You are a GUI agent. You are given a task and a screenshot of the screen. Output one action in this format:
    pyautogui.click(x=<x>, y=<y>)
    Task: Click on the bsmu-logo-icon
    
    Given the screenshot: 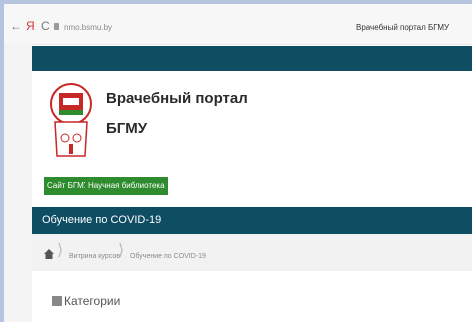 What is the action you would take?
    pyautogui.click(x=71, y=120)
    